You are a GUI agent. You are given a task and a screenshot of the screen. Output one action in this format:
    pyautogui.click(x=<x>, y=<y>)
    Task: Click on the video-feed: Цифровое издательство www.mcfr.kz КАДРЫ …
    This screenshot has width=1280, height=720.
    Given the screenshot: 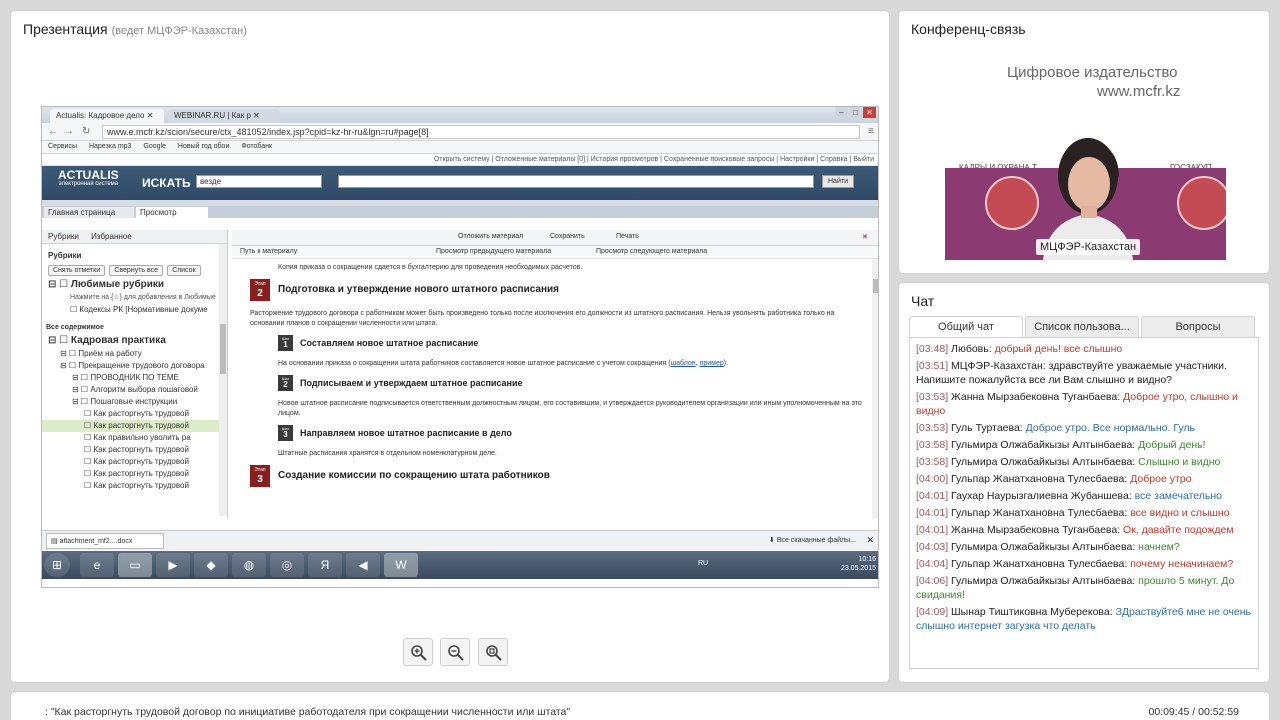 What is the action you would take?
    pyautogui.click(x=1085, y=155)
    